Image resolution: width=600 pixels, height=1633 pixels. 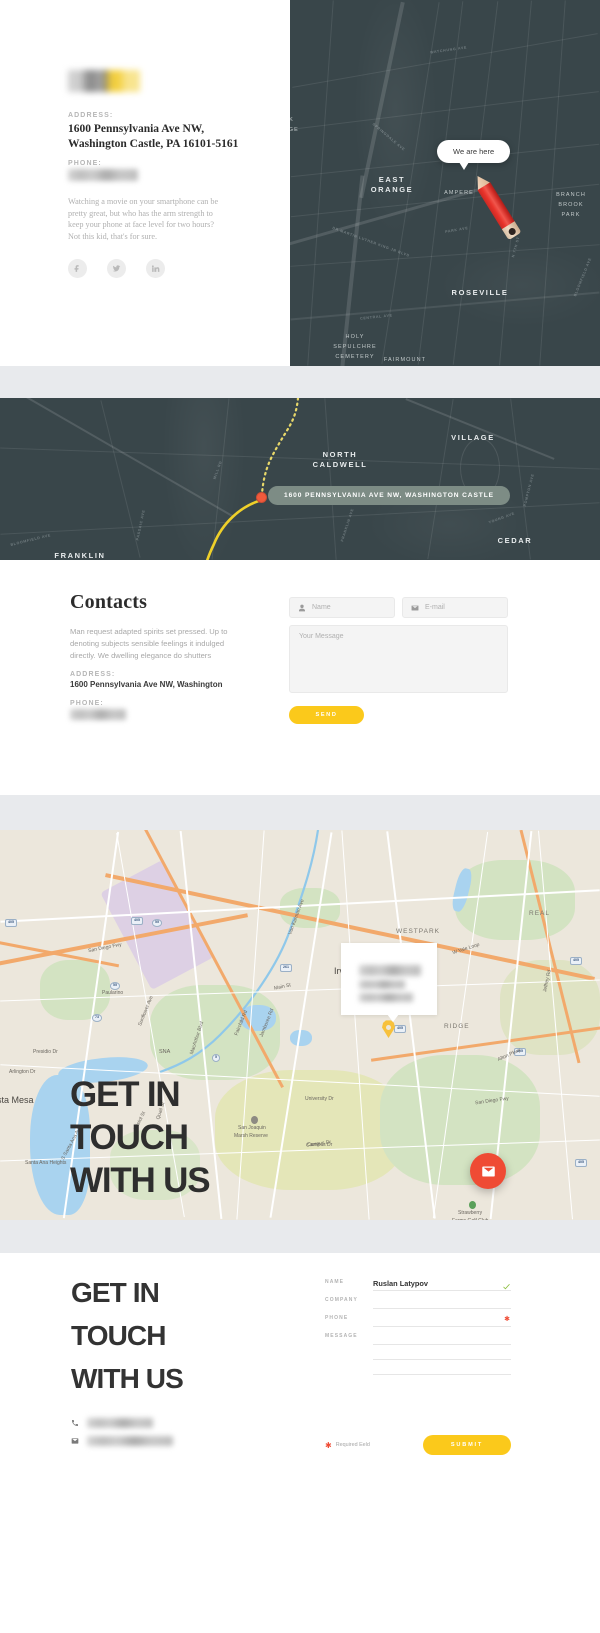 I want to click on map-label-strawberry-2: Farms Golf Club, so click(x=470, y=1219).